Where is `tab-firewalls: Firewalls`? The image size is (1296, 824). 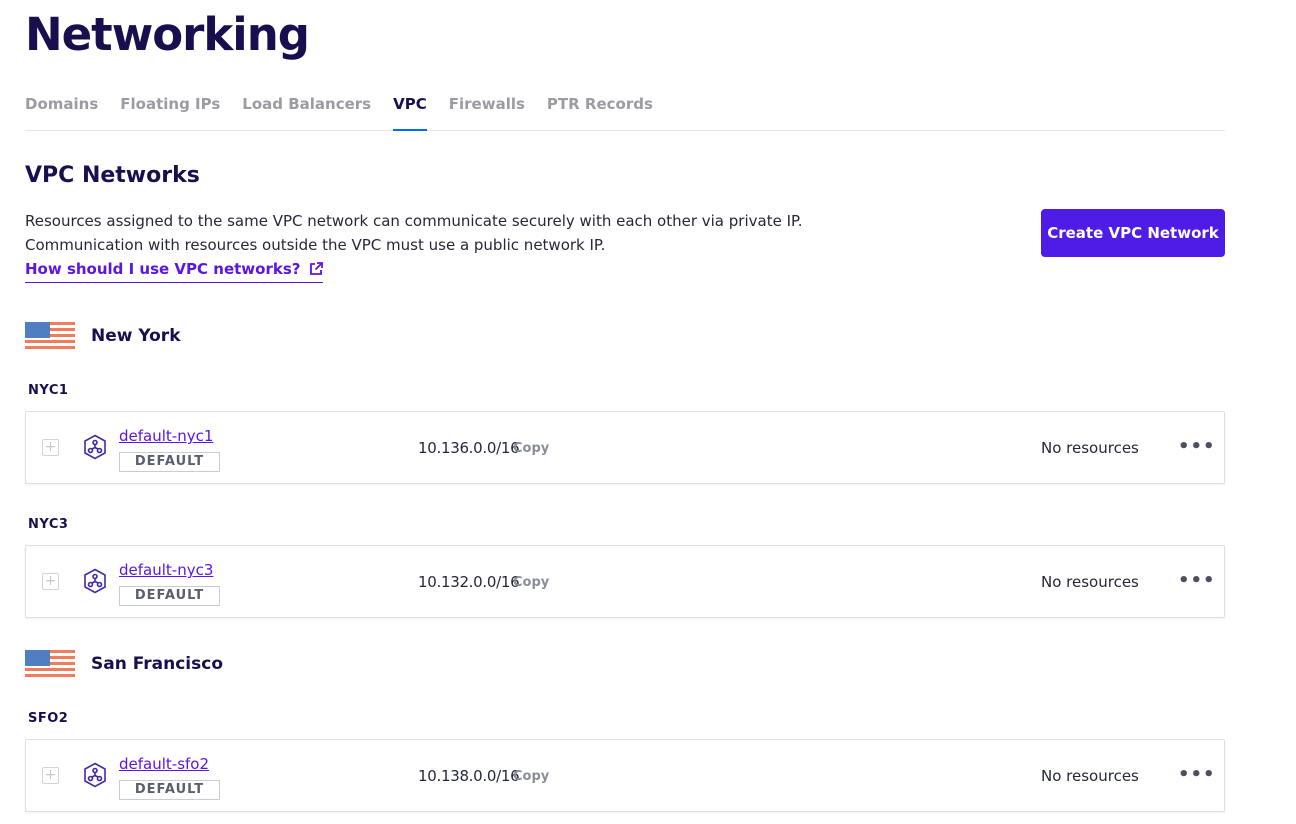 tab-firewalls: Firewalls is located at coordinates (487, 109).